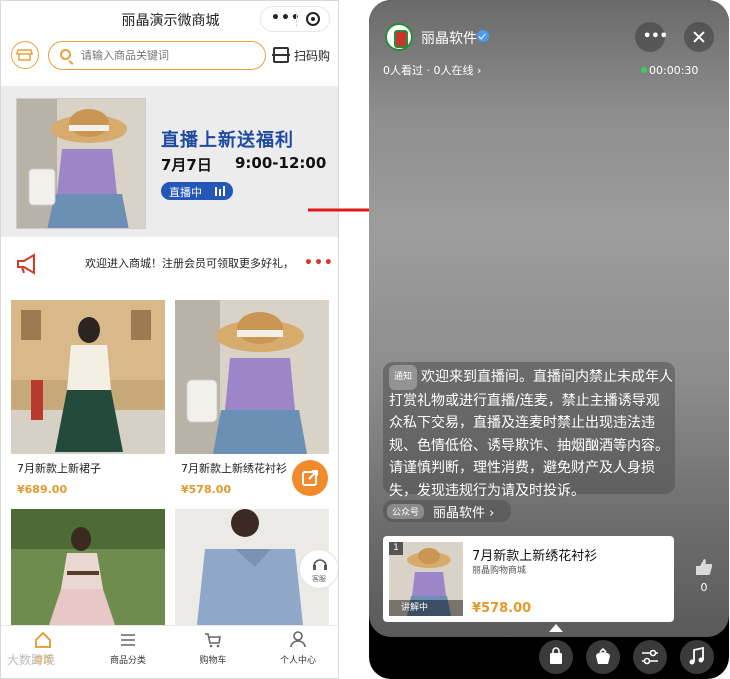 Image resolution: width=730 pixels, height=679 pixels. What do you see at coordinates (213, 661) in the screenshot?
I see `tab-label: 购物车` at bounding box center [213, 661].